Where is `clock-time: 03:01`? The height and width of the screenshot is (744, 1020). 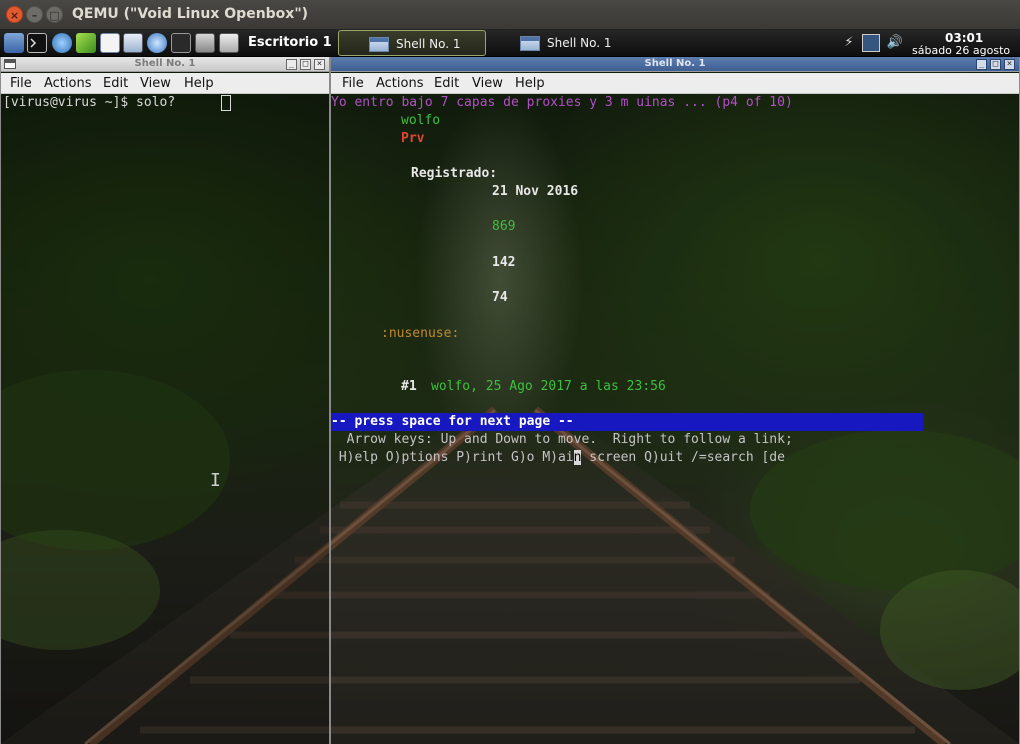
clock-time: 03:01 is located at coordinates (964, 38).